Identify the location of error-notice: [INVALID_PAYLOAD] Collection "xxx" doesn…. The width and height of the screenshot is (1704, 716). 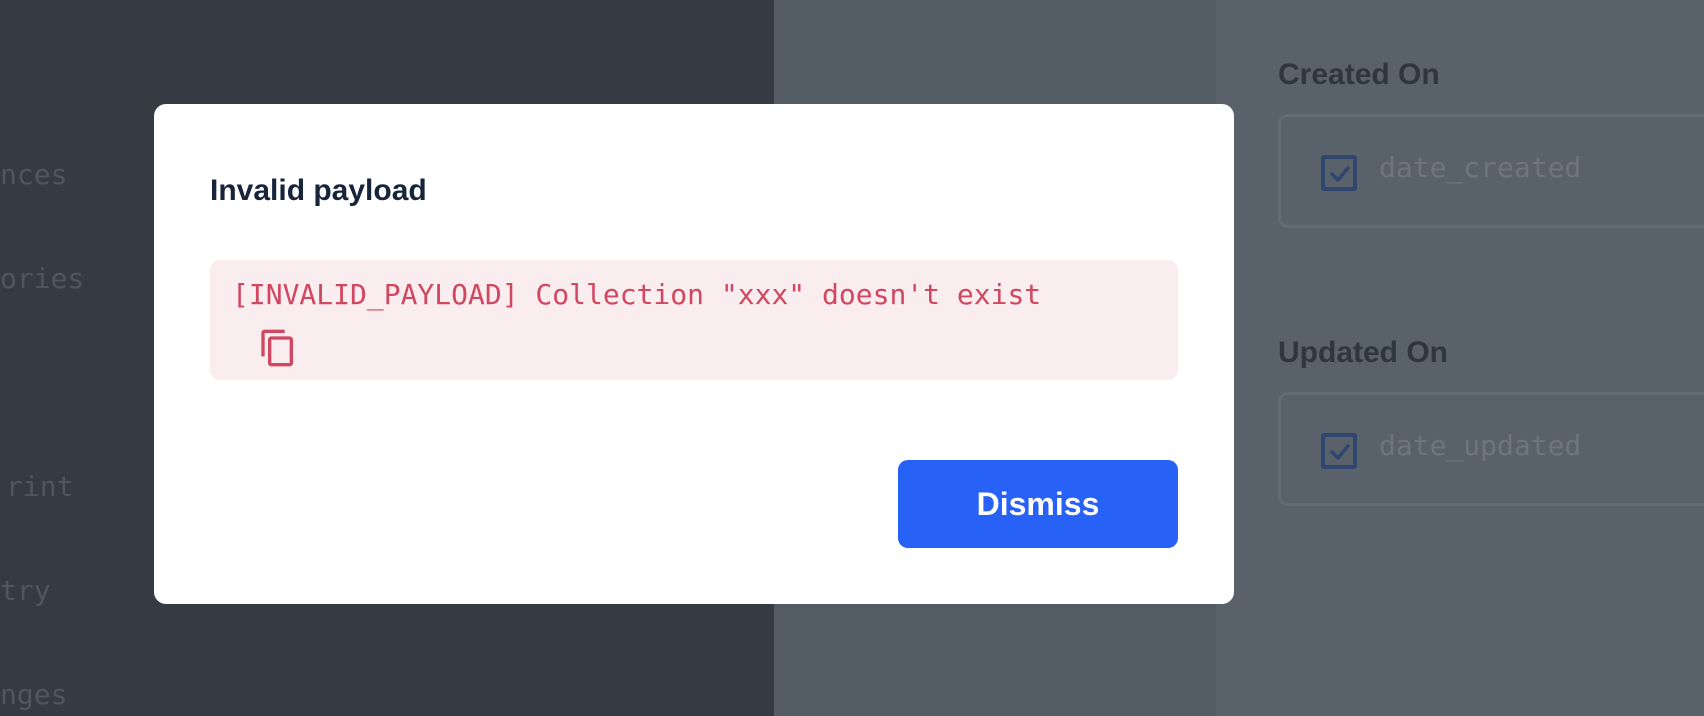
(694, 320).